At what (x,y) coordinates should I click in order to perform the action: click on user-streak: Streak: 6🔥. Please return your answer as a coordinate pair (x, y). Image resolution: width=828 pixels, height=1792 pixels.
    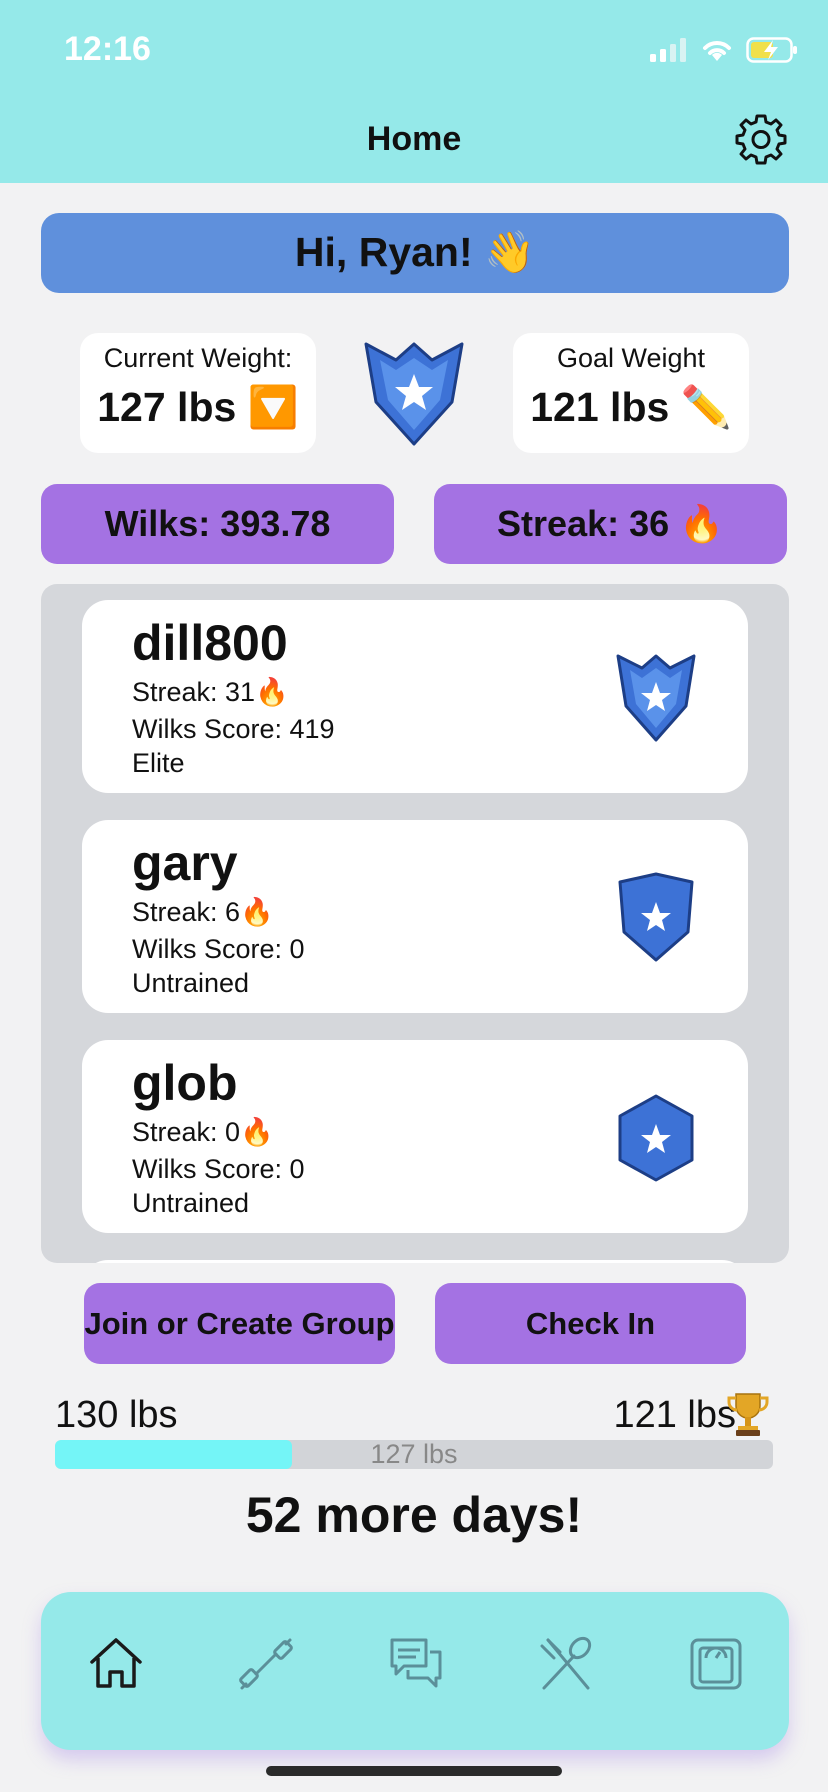
    Looking at the image, I should click on (203, 912).